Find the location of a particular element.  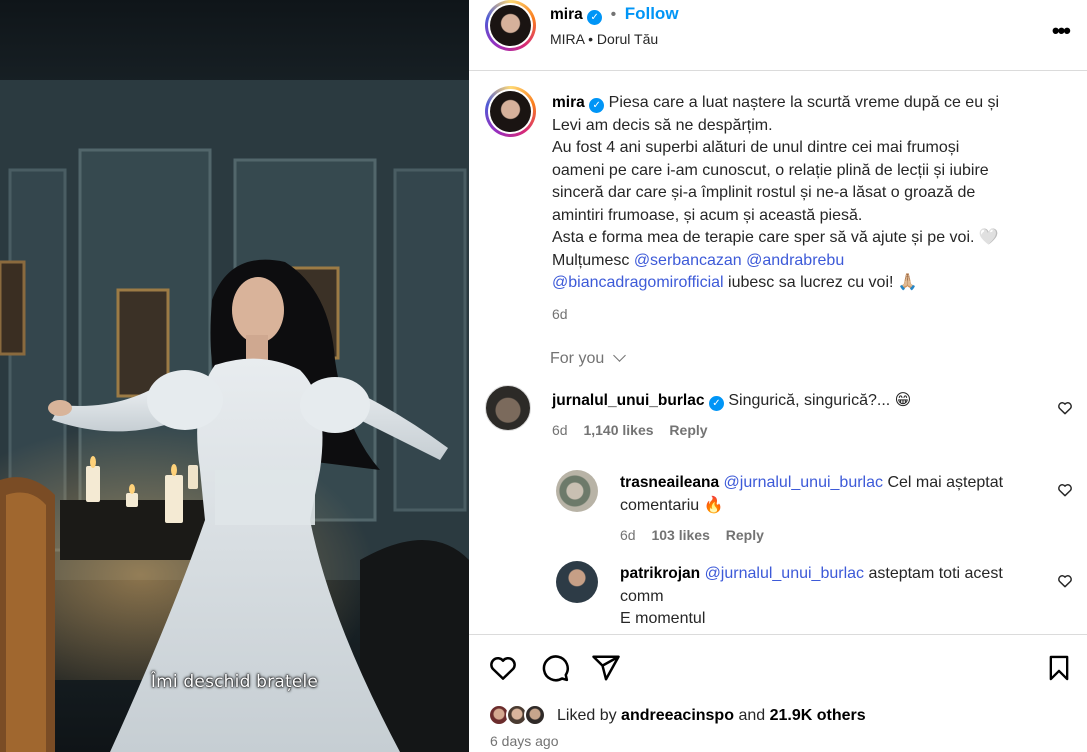

comment-likes: 1,140 likes is located at coordinates (618, 430).